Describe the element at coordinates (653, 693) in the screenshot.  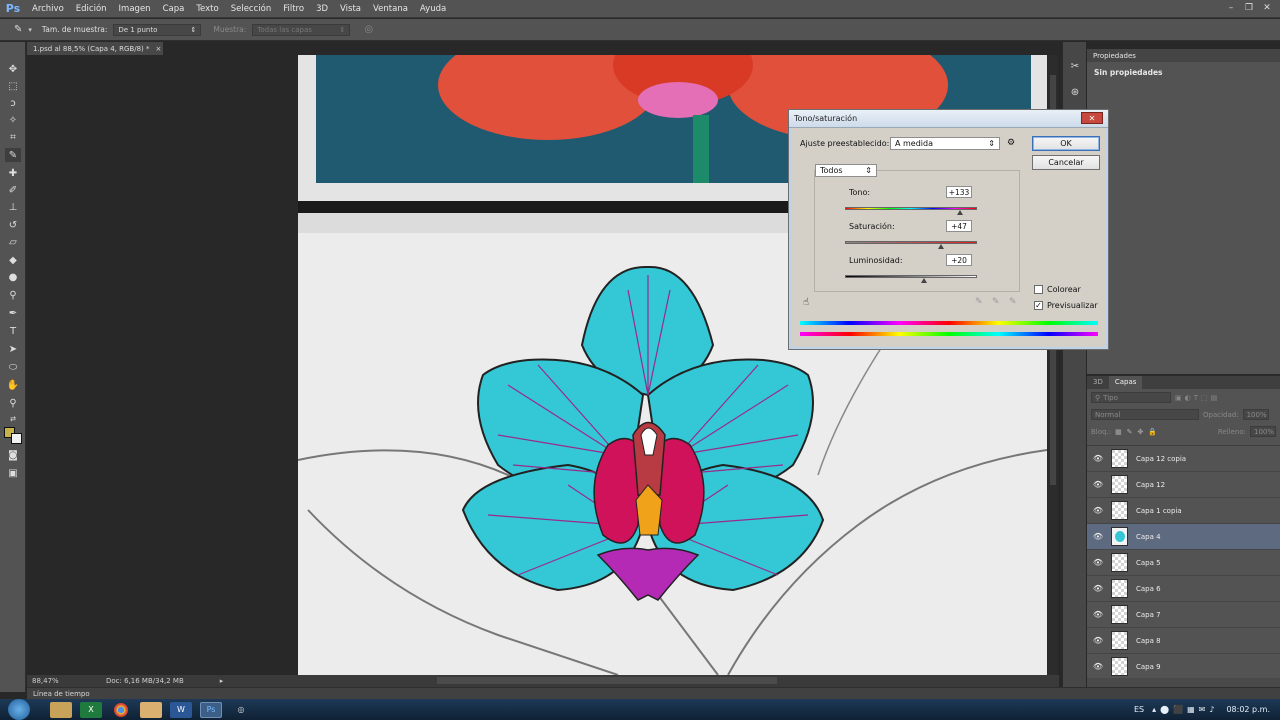
I see `timeline-panel-bar: Línea de tiempo` at that location.